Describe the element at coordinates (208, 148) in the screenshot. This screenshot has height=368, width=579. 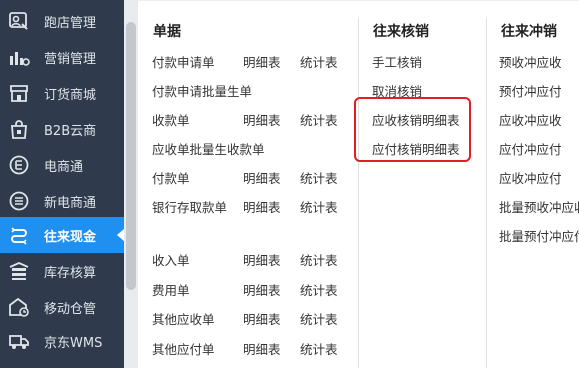
I see `menu-link-receivable-batch-receipt: 应收单批量生收款单` at that location.